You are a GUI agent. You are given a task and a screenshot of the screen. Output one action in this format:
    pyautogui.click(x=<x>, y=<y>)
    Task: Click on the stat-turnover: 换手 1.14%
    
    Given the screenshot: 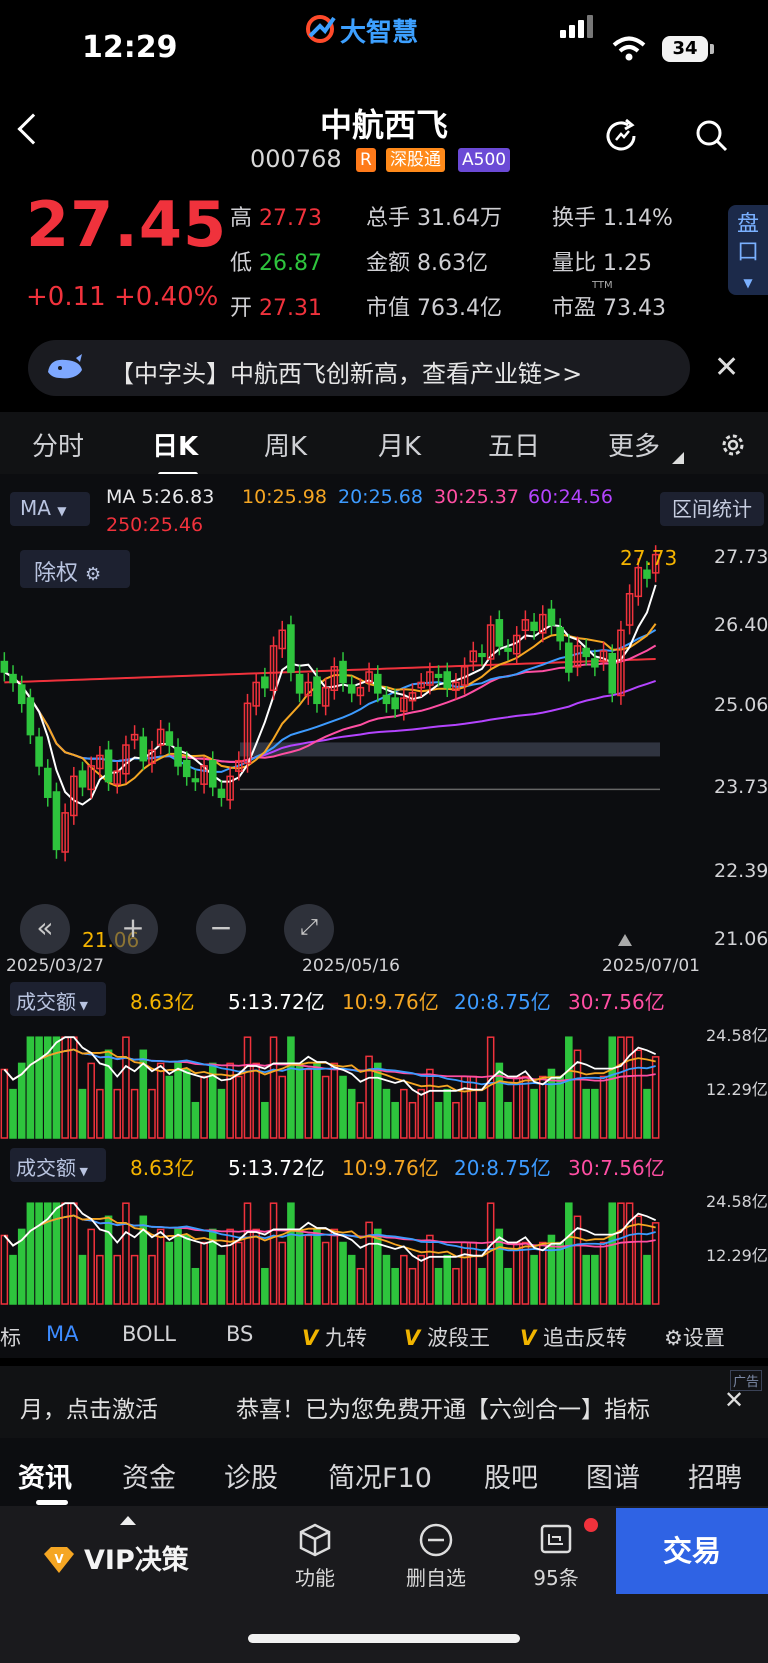 What is the action you would take?
    pyautogui.click(x=612, y=218)
    